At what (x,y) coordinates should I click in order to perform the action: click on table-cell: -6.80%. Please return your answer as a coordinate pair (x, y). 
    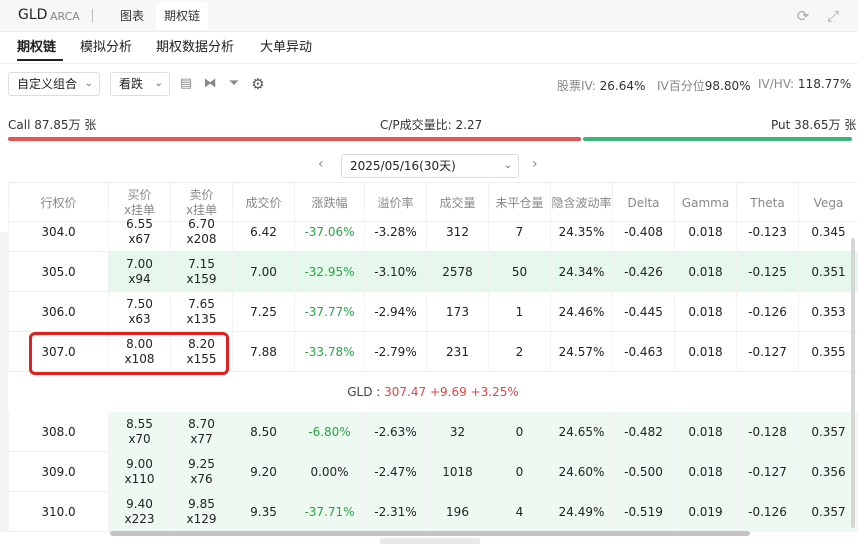
    Looking at the image, I should click on (329, 432).